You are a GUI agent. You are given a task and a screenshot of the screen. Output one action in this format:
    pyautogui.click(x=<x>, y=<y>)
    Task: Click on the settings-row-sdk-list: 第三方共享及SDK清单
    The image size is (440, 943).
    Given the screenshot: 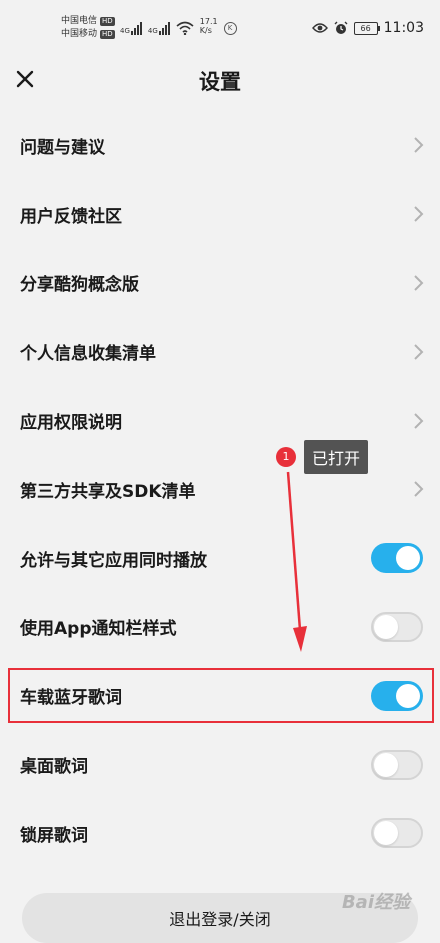 What is the action you would take?
    pyautogui.click(x=220, y=489)
    